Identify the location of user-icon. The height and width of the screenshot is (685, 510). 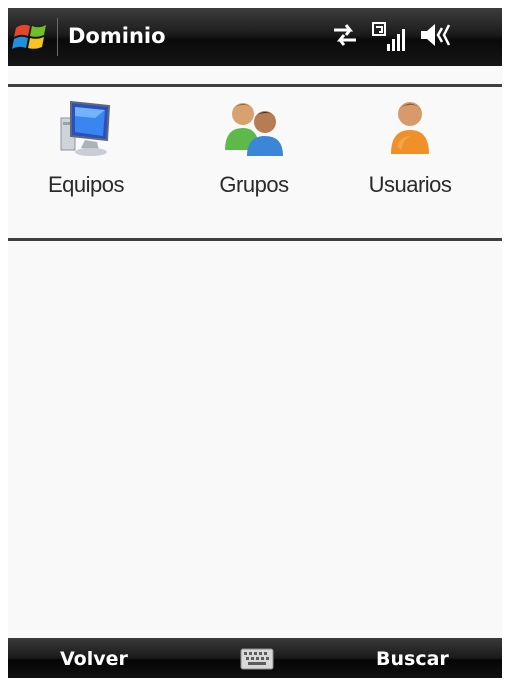
(410, 128).